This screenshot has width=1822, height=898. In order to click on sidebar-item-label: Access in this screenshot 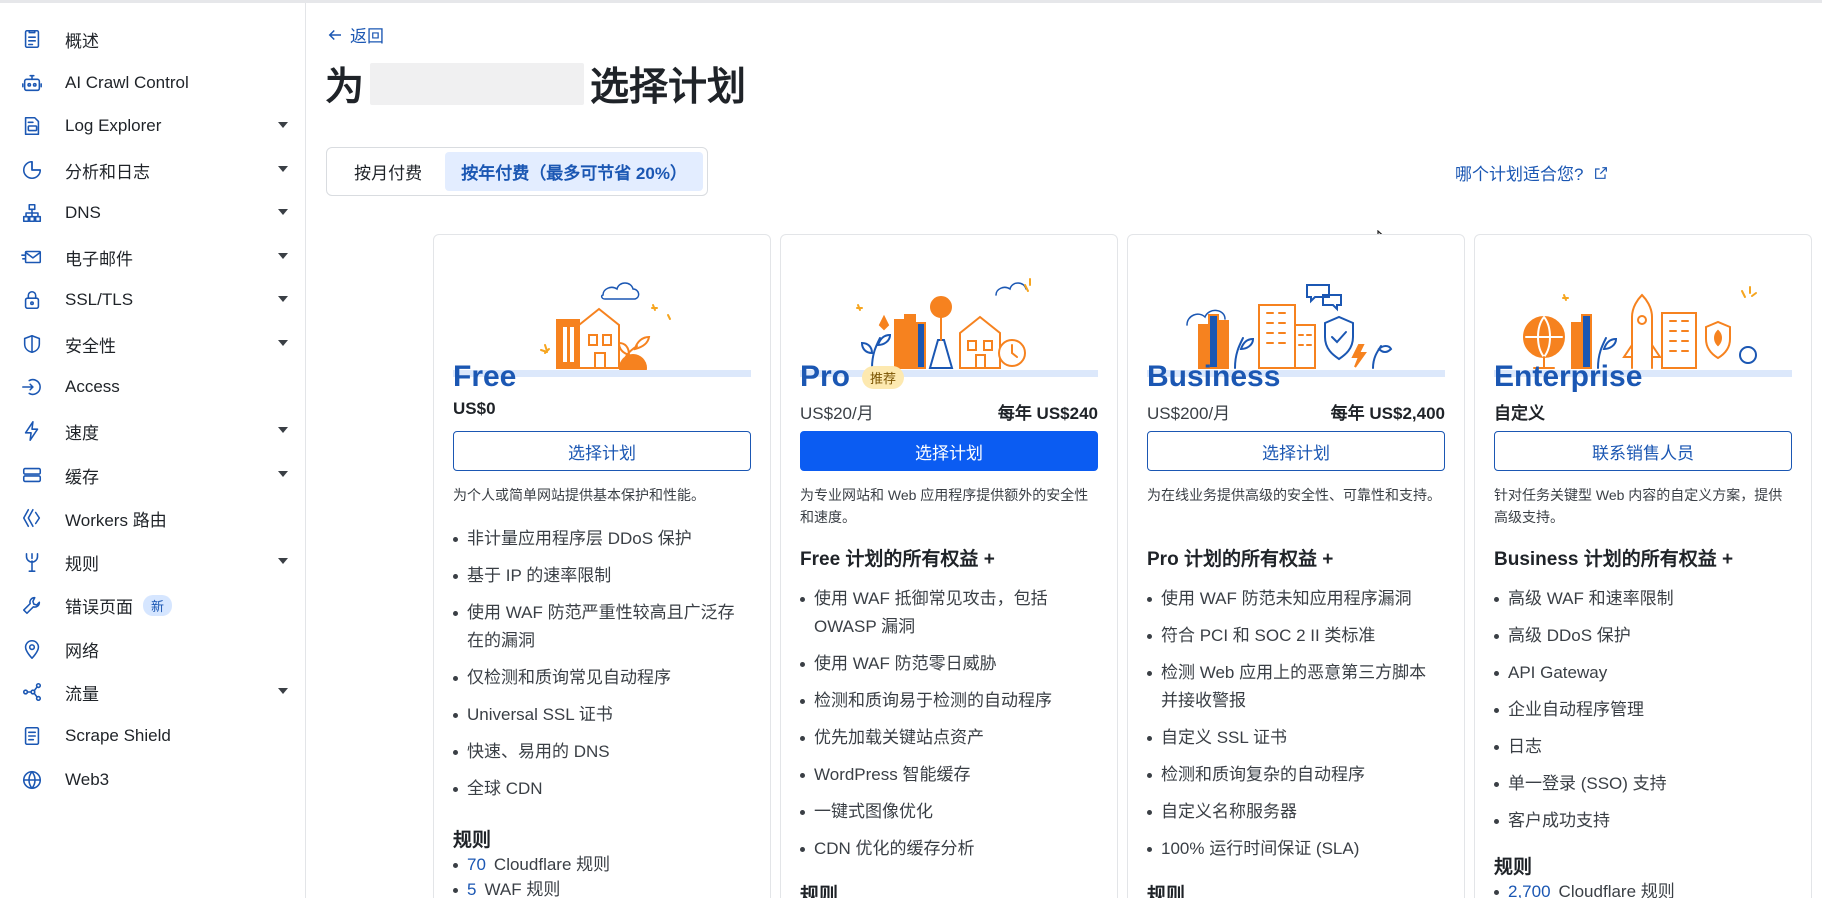, I will do `click(92, 386)`.